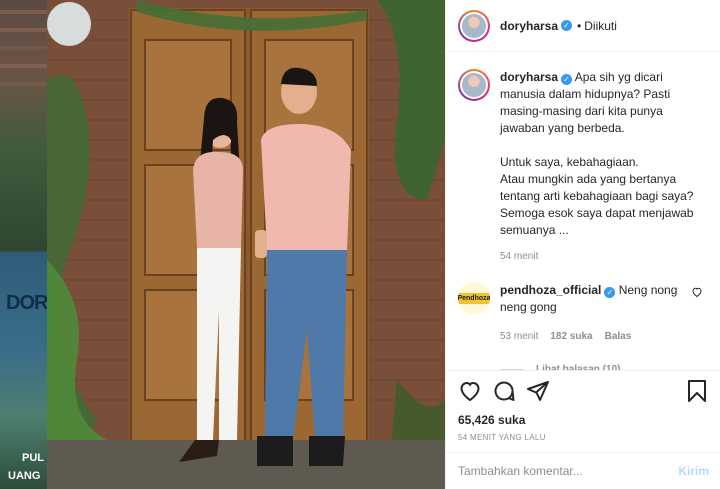 The image size is (720, 489). What do you see at coordinates (571, 336) in the screenshot?
I see `comment-likes: 182 suka` at bounding box center [571, 336].